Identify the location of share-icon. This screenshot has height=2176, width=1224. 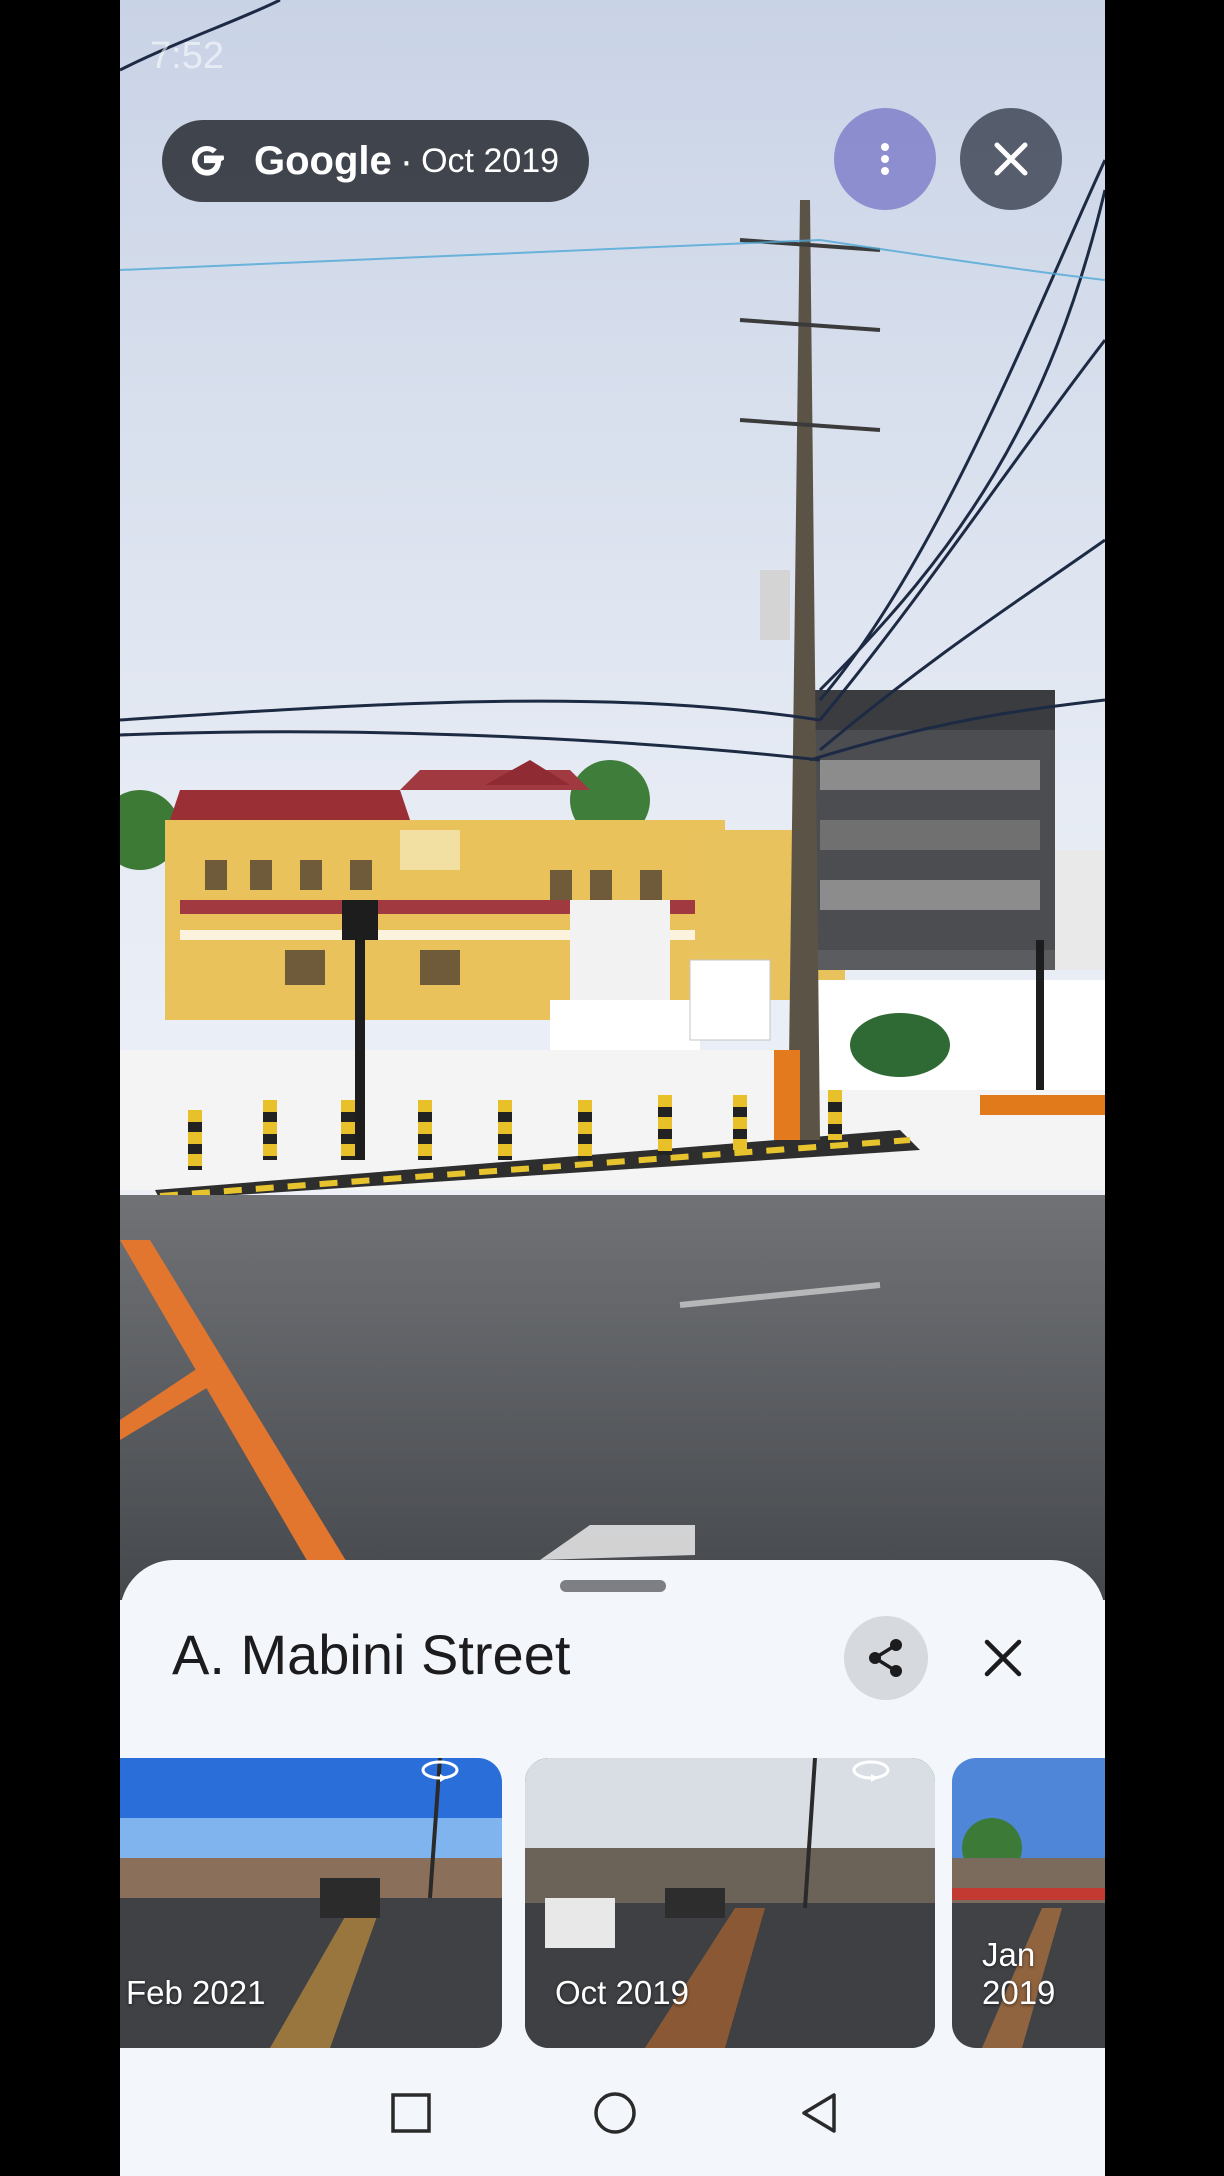
(885, 1658).